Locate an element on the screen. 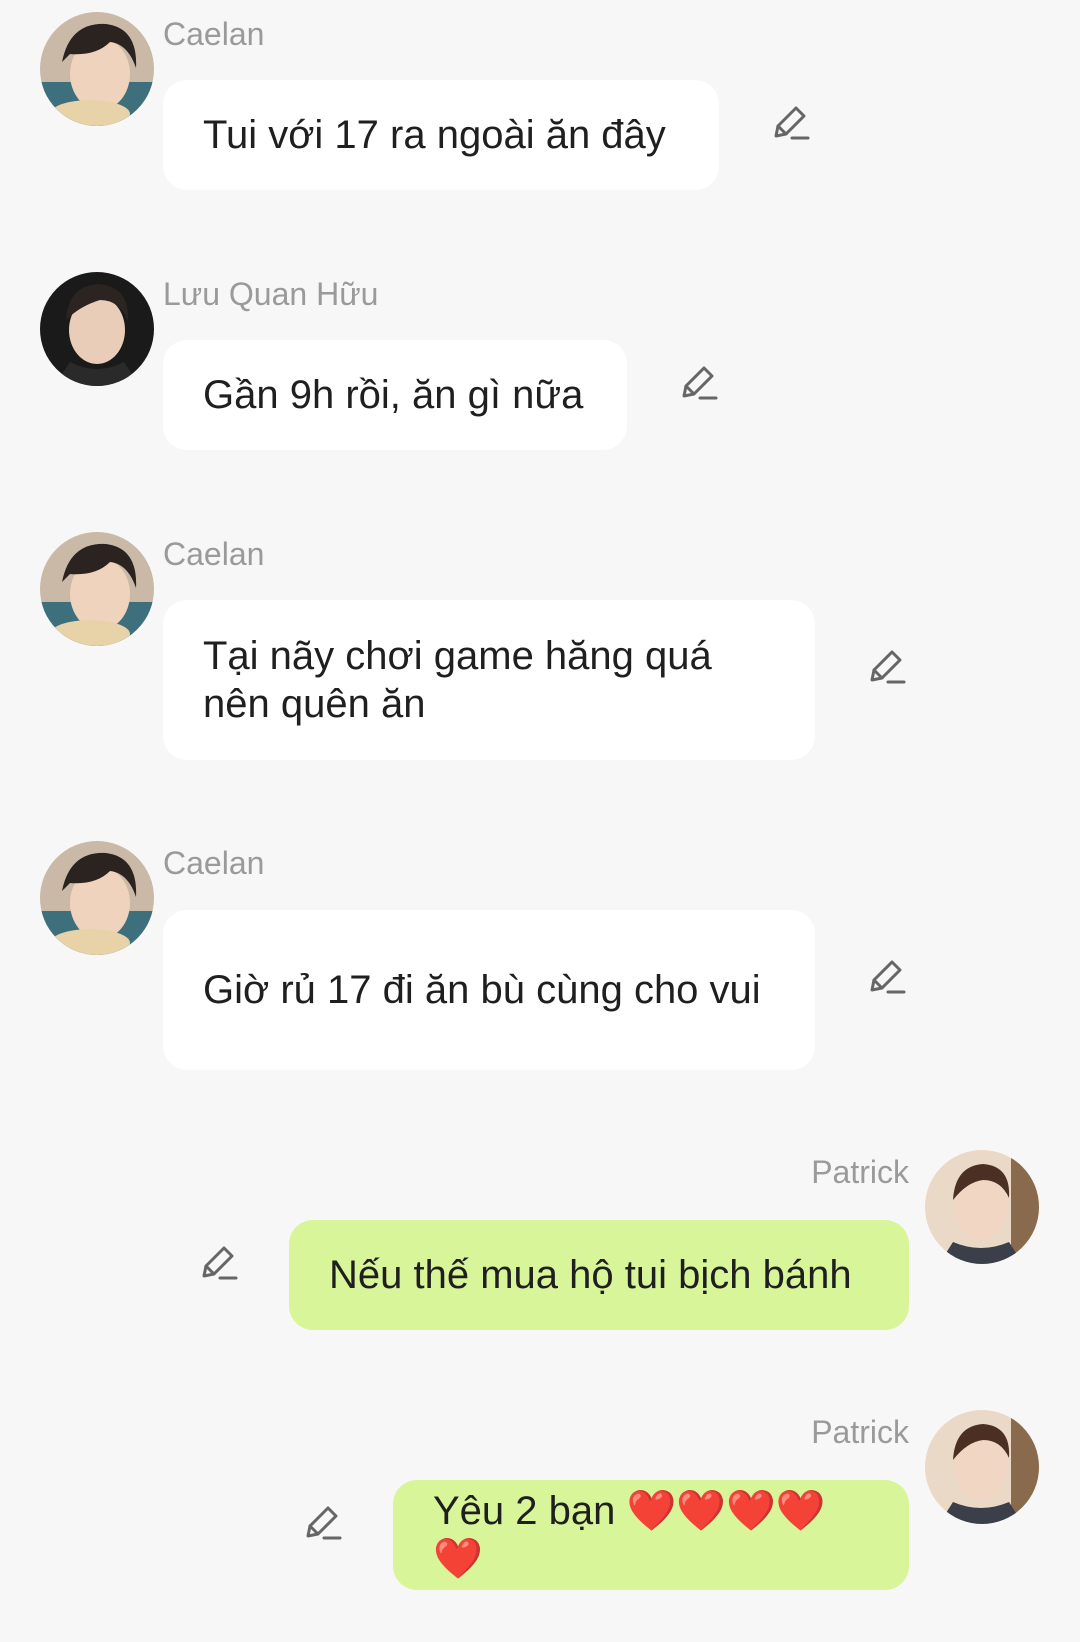  message-text: Tui với 17 ra ngoài ăn đây is located at coordinates (434, 135).